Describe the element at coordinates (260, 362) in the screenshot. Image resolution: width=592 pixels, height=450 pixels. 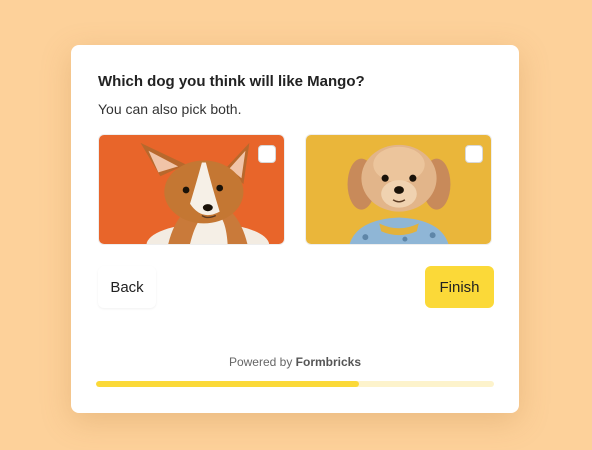
I see `powered-by-prefix: Powered by` at that location.